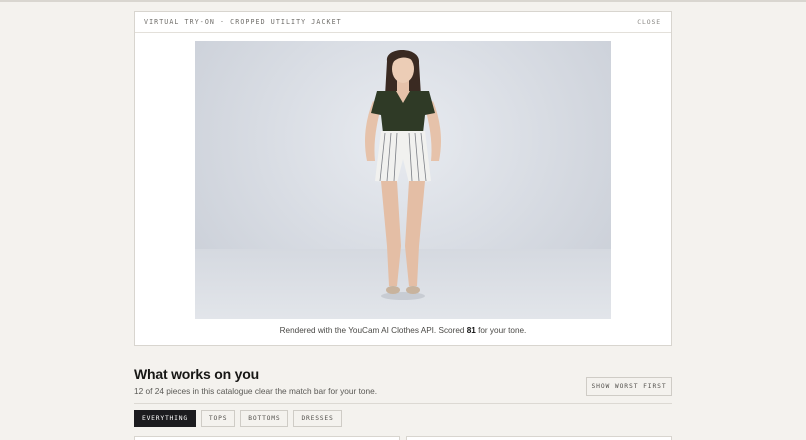  What do you see at coordinates (218, 418) in the screenshot?
I see `filter-tops: TOPS` at bounding box center [218, 418].